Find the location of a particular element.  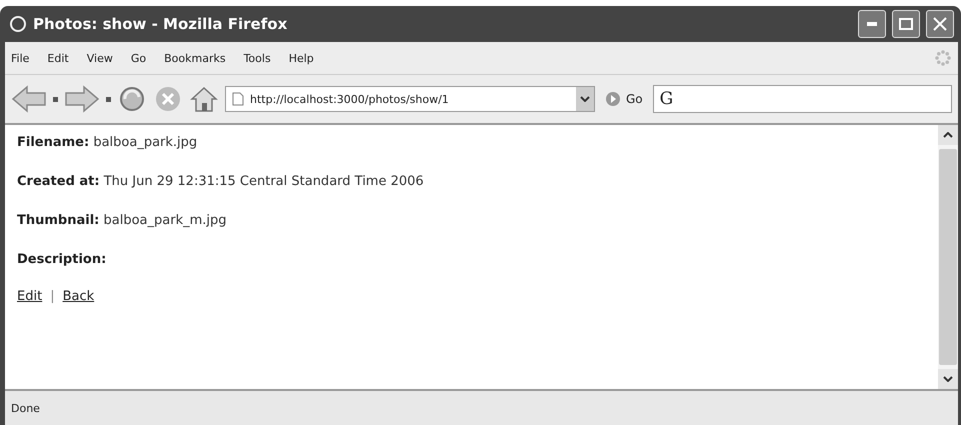

field-text: Filename: balboa_park.jpg is located at coordinates (107, 143).